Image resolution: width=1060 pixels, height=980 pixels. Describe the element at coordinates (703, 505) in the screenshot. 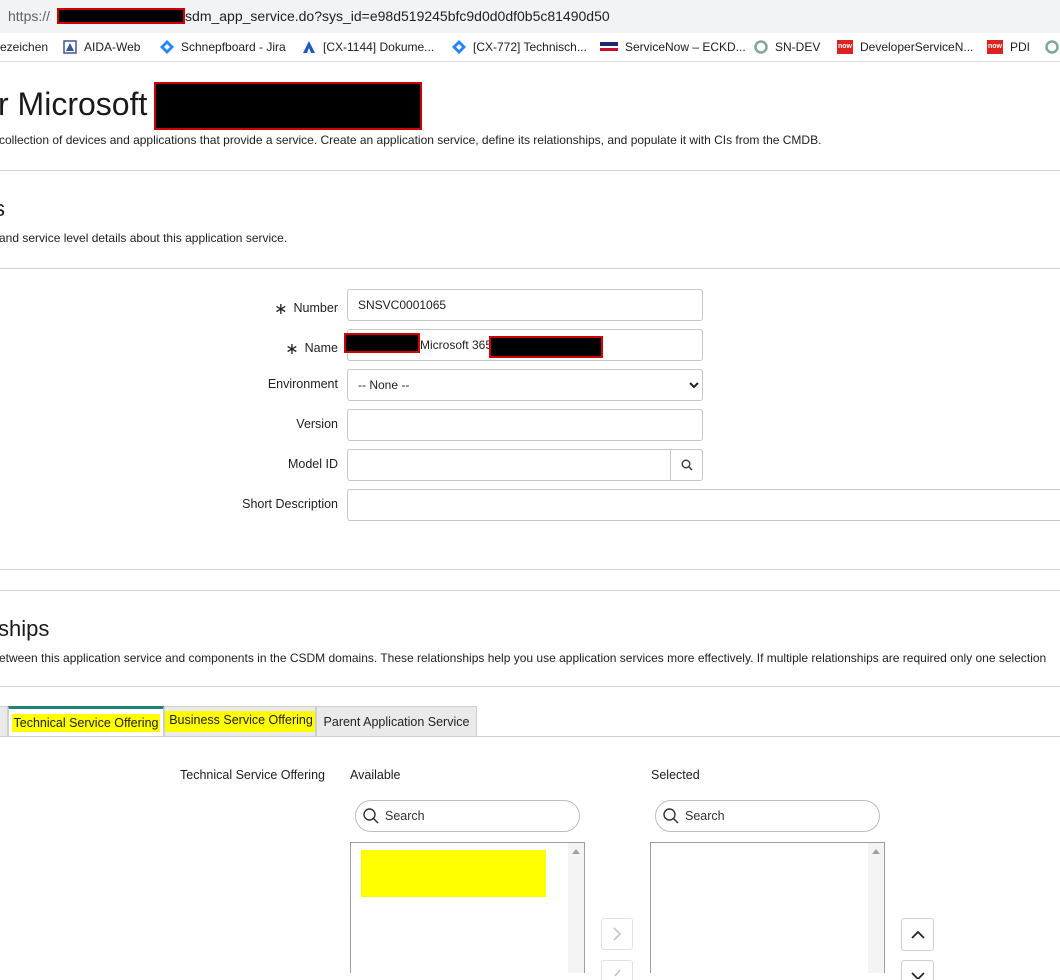

I see `short-description-field` at that location.